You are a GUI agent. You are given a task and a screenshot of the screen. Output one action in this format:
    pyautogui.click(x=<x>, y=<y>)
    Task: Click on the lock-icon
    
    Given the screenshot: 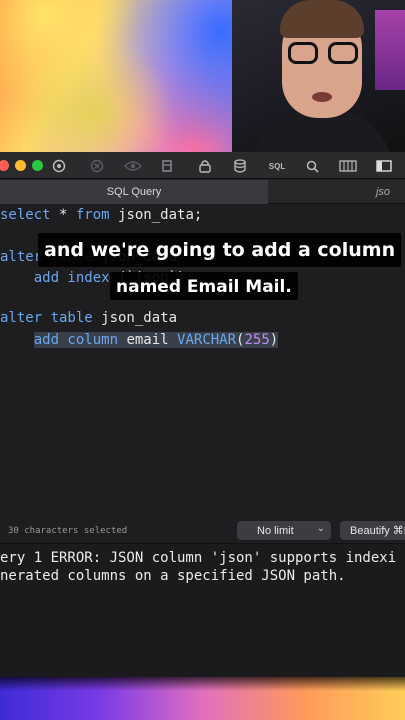 What is the action you would take?
    pyautogui.click(x=205, y=166)
    